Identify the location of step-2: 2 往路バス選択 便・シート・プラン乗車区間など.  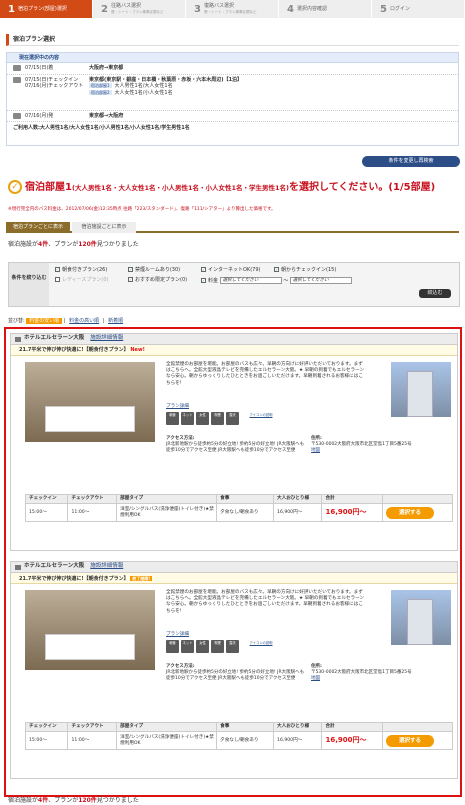
(139, 9).